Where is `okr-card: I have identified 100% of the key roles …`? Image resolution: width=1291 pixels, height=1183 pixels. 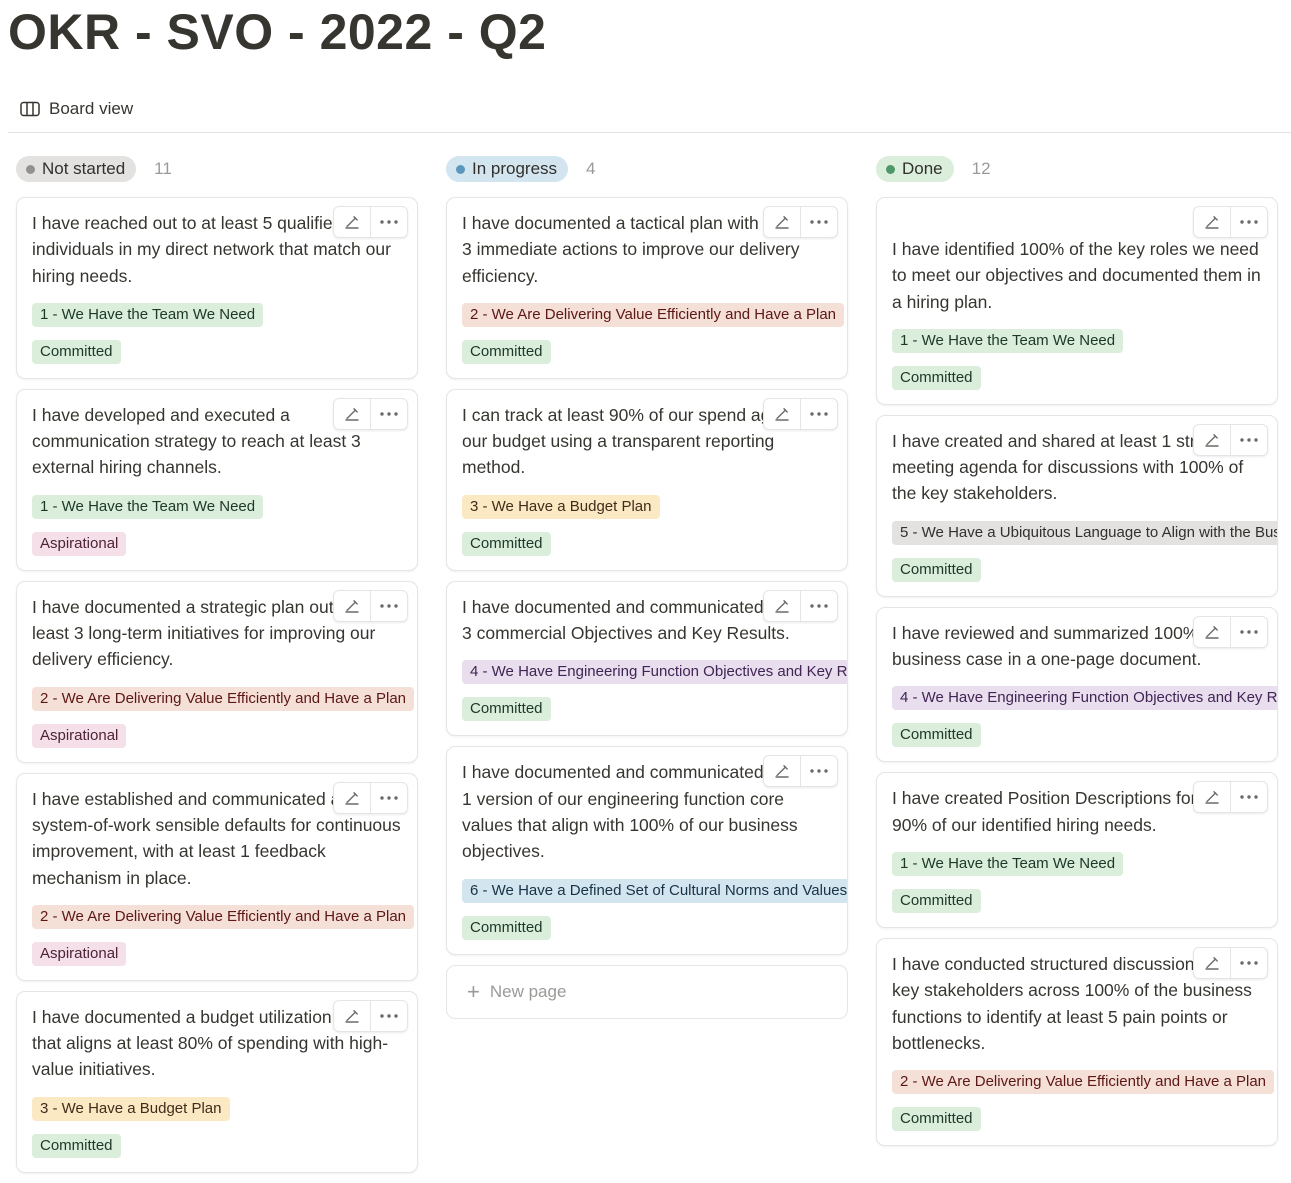
okr-card: I have identified 100% of the key roles … is located at coordinates (1077, 301).